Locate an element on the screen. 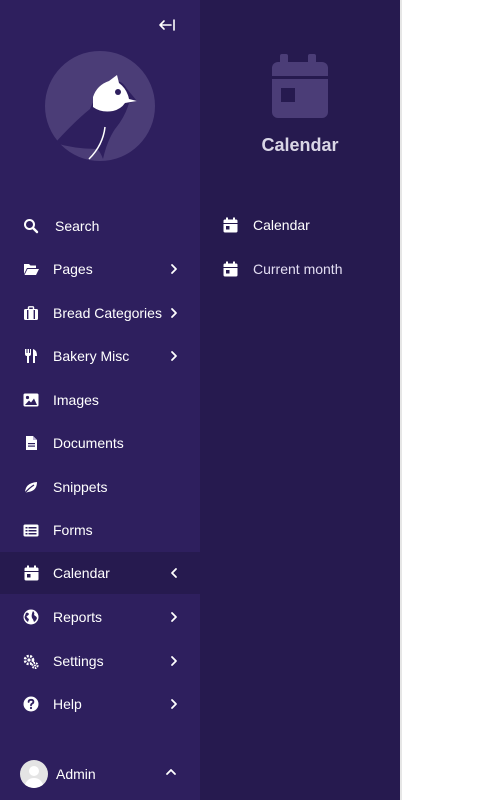 This screenshot has height=800, width=478. sidebar-item-label: Bakery Misc is located at coordinates (91, 356).